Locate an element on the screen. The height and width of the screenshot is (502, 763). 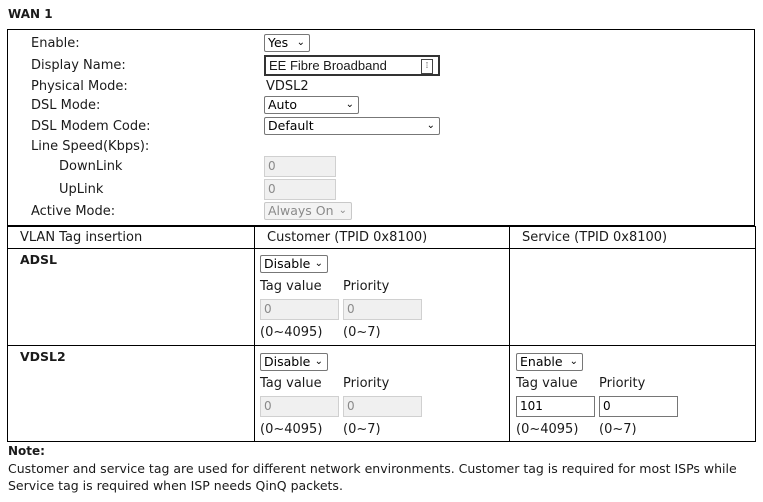
vdsl2-customer-tag-input: 0 is located at coordinates (299, 406).